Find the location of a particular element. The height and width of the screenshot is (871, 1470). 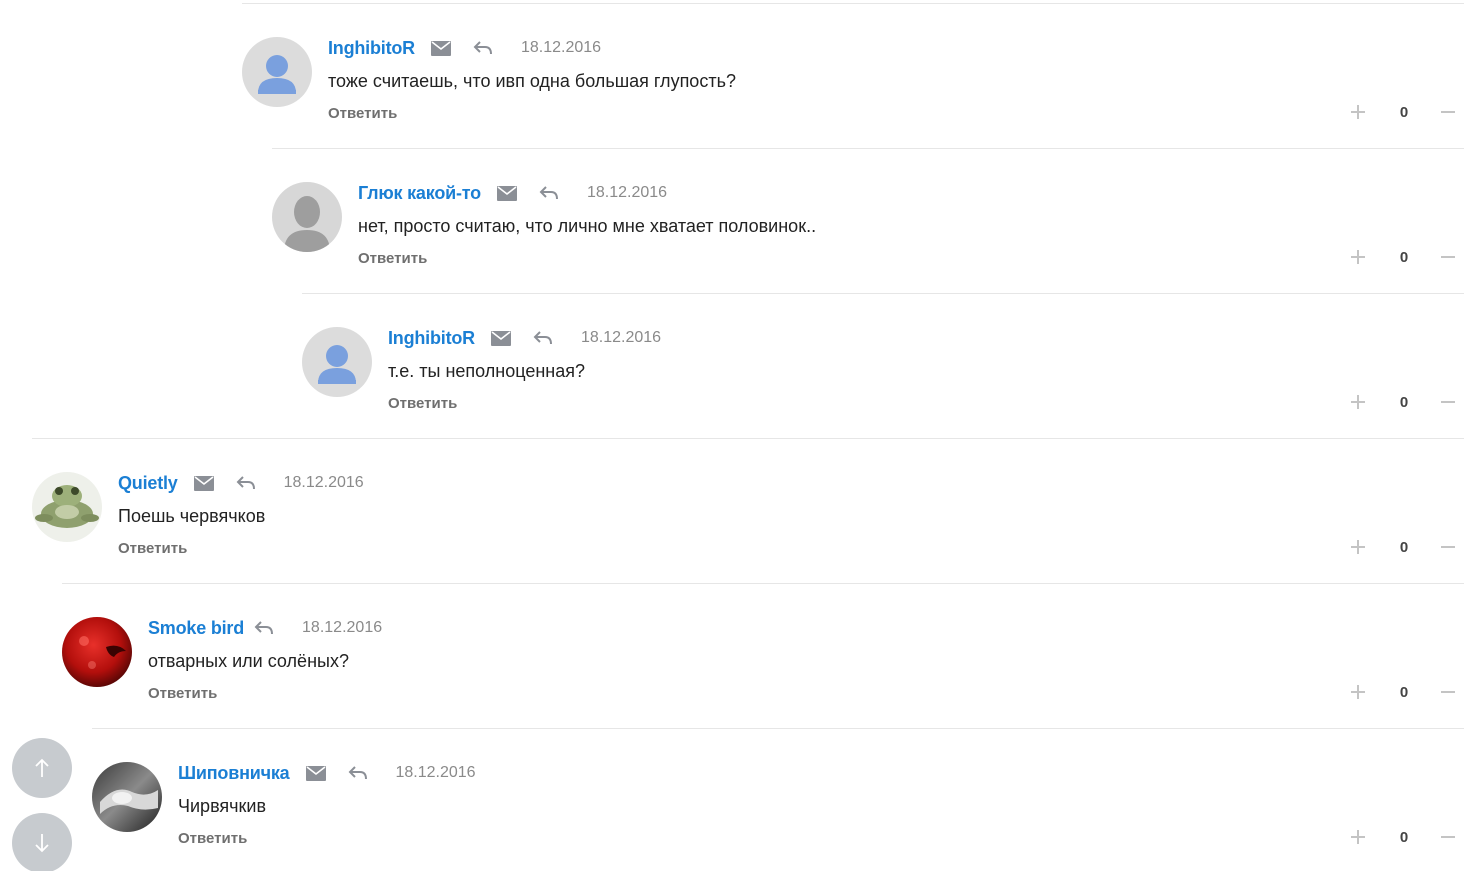

comment-header: Шиповничка 18.12.2016 is located at coordinates (327, 773).